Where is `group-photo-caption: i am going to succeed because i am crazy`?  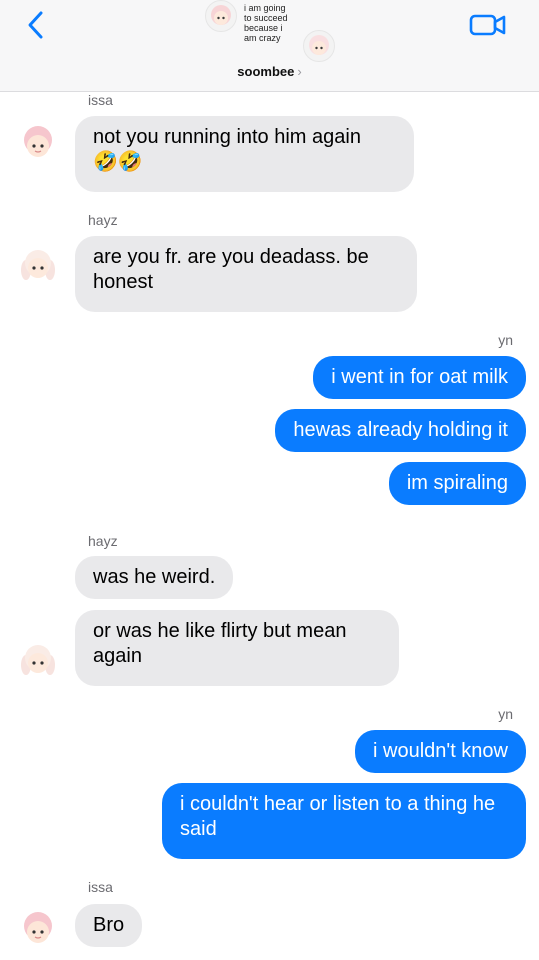
group-photo-caption: i am going to succeed because i am crazy is located at coordinates (269, 23).